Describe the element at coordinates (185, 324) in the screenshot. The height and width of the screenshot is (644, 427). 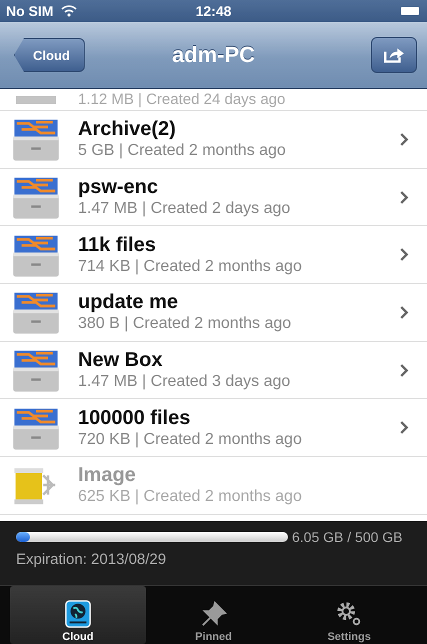
I see `item-details: 380 B | Created 2 months ago` at that location.